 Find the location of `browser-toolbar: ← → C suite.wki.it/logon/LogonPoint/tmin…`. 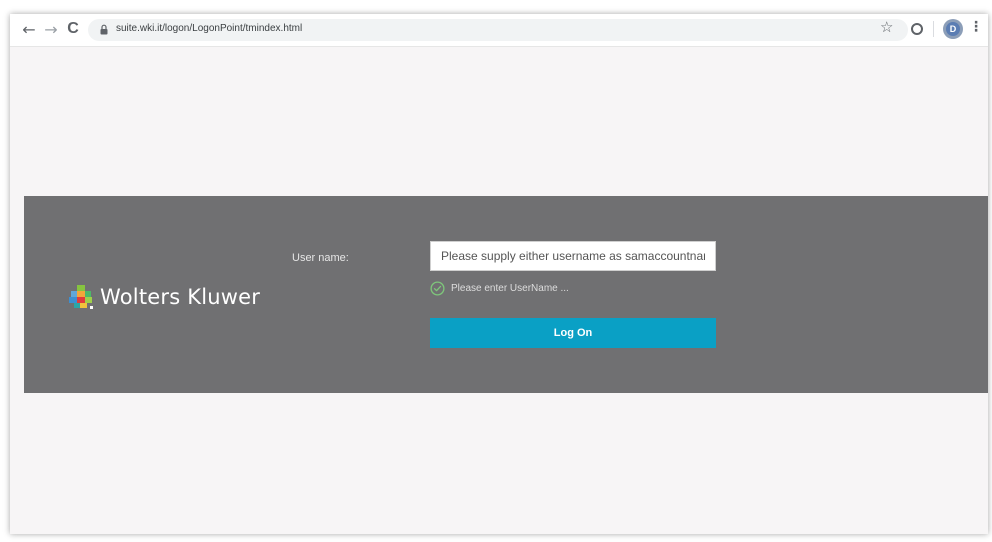

browser-toolbar: ← → C suite.wki.it/logon/LogonPoint/tmin… is located at coordinates (499, 30).